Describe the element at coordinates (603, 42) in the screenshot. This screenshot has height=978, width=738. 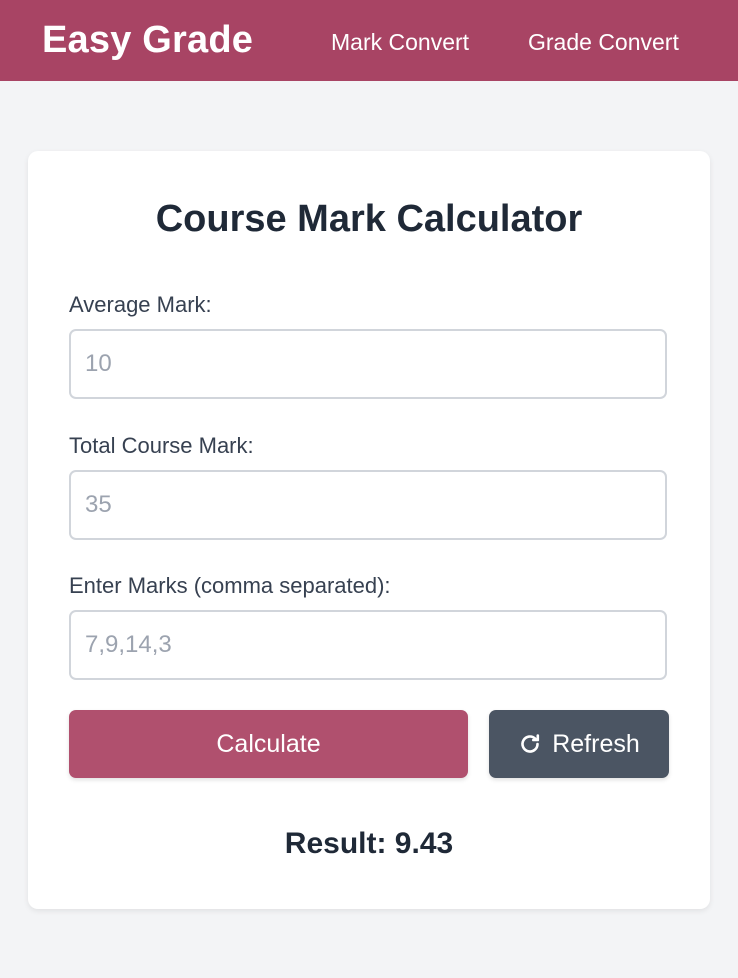
I see `nav-link-grade-convert: Grade Convert` at that location.